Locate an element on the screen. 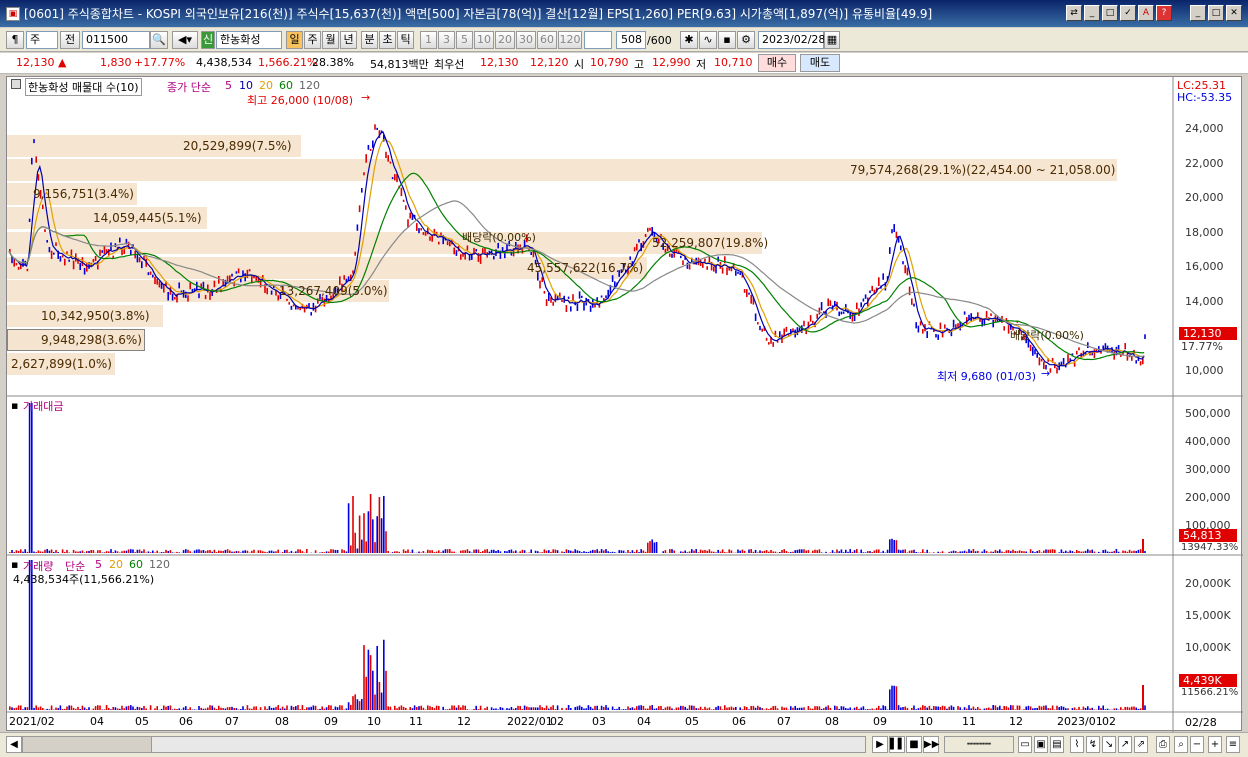 The height and width of the screenshot is (757, 1248). scroll-left-icon: ◀ is located at coordinates (14, 744).